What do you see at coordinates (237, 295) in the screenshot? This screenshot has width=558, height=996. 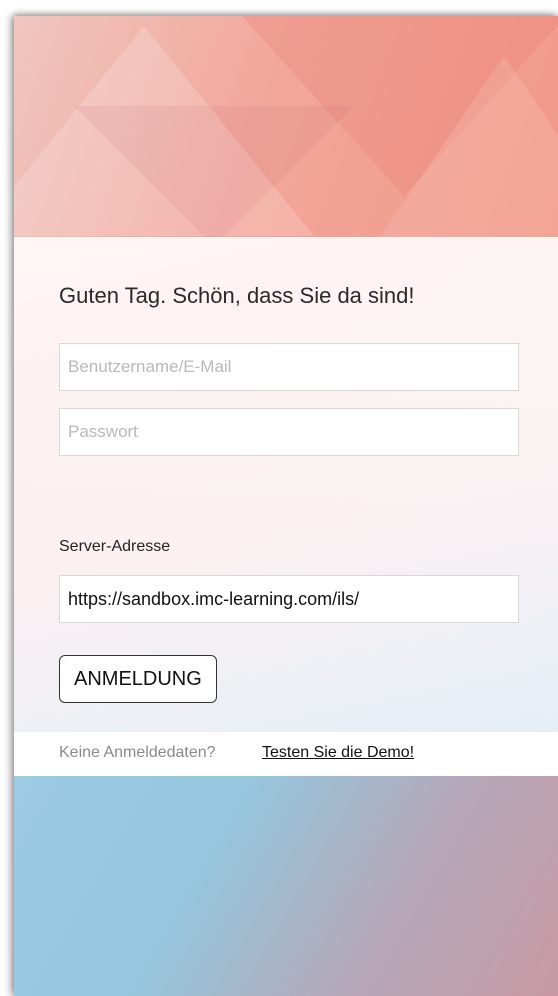 I see `greeting-heading: Guten Tag. Schön, dass Sie da sind!` at bounding box center [237, 295].